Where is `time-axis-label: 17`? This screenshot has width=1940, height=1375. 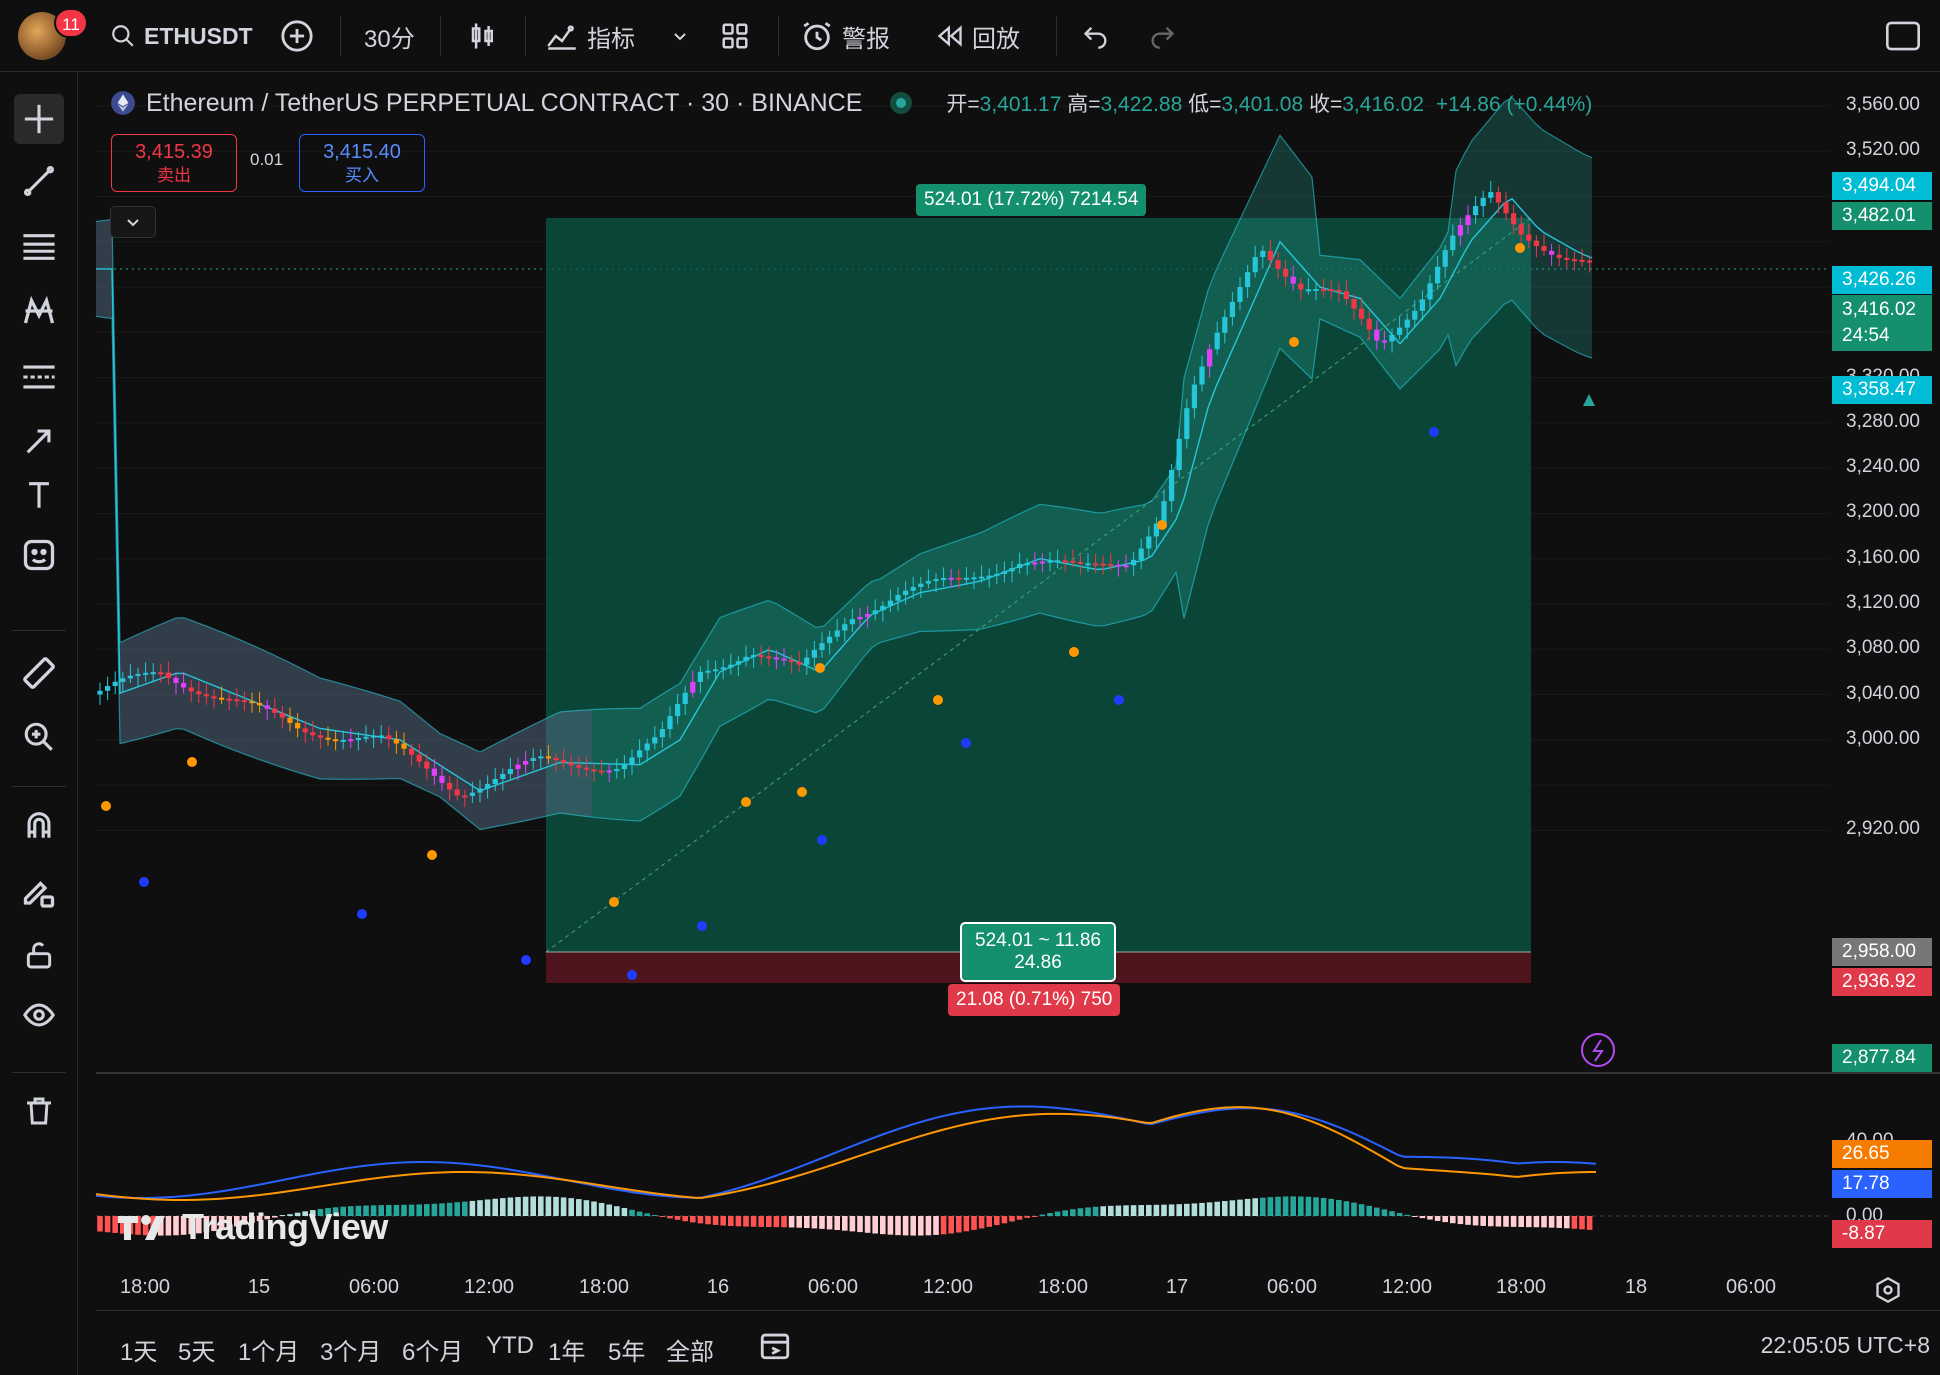 time-axis-label: 17 is located at coordinates (1177, 1287).